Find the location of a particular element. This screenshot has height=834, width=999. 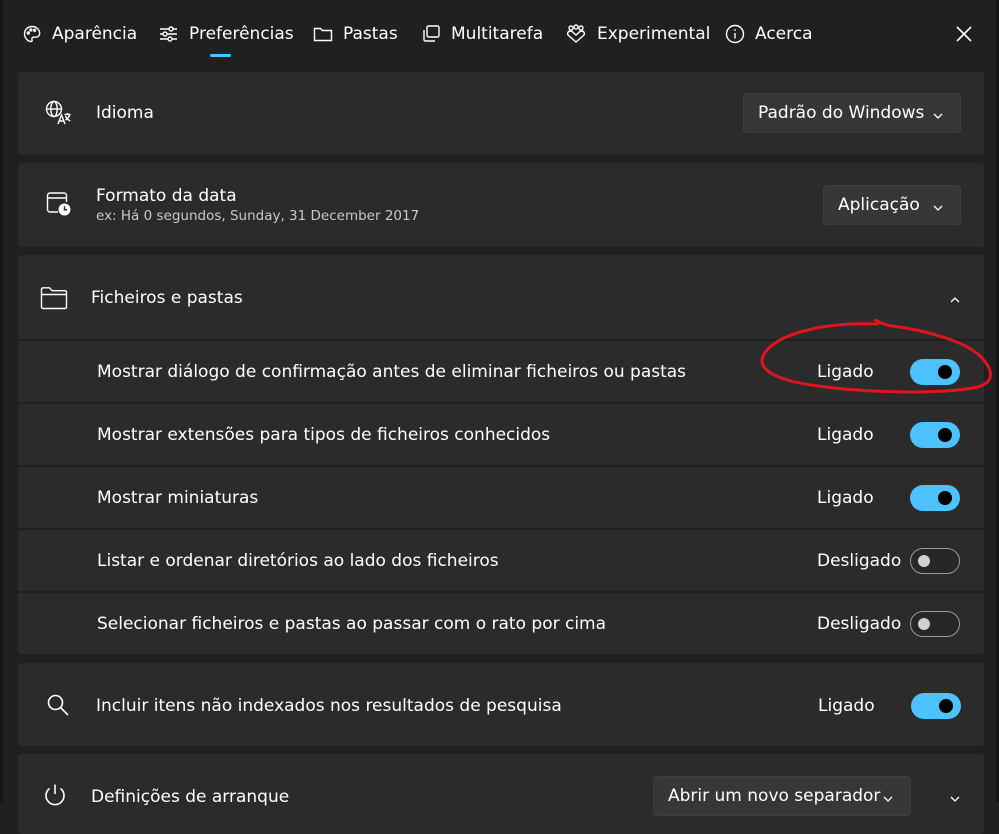

tab-pastas: Pastas is located at coordinates (355, 34).